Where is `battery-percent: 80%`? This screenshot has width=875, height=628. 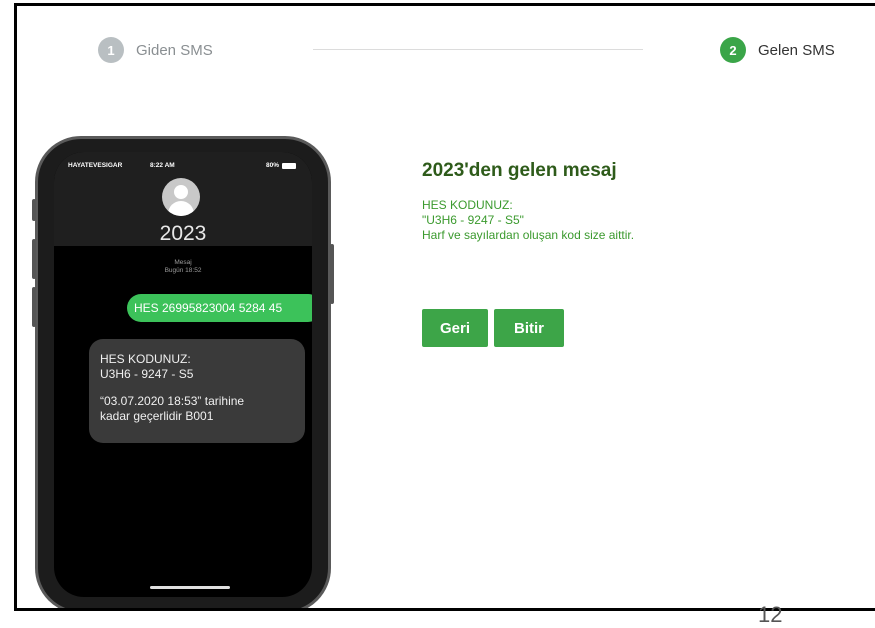
battery-percent: 80% is located at coordinates (272, 165).